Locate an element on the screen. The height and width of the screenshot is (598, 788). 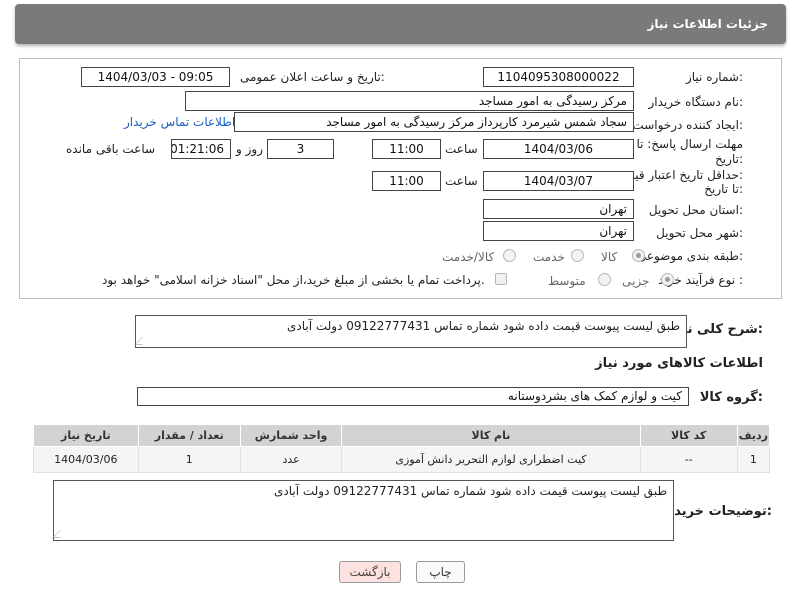
validity-label-2: تا تاریخ: is located at coordinates (723, 189).